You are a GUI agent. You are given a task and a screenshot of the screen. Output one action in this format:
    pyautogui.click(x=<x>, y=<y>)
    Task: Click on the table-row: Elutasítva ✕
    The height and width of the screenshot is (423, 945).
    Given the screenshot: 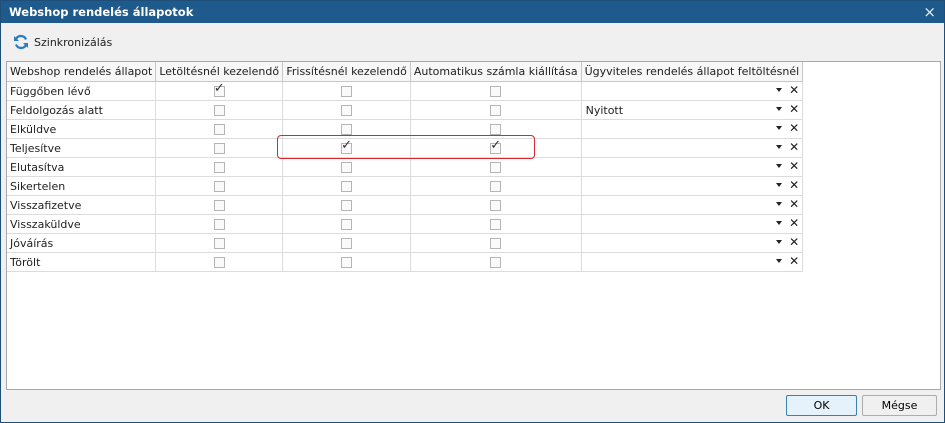 What is the action you would take?
    pyautogui.click(x=405, y=167)
    